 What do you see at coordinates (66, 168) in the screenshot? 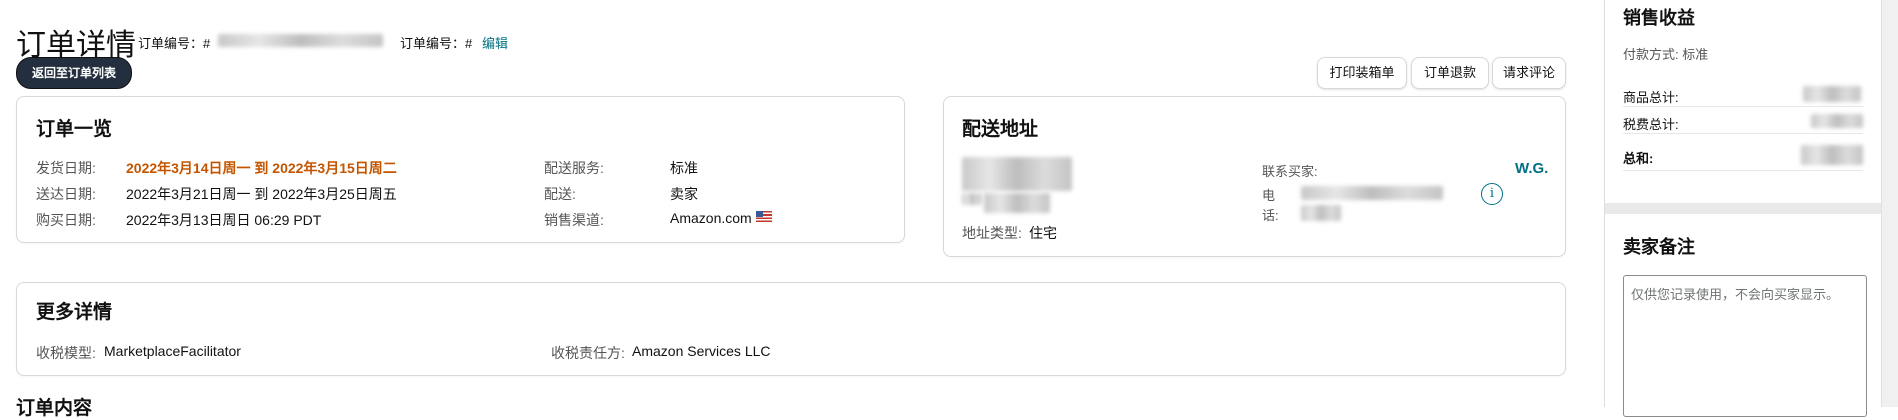
I see `ship-date-label: 发货日期:` at bounding box center [66, 168].